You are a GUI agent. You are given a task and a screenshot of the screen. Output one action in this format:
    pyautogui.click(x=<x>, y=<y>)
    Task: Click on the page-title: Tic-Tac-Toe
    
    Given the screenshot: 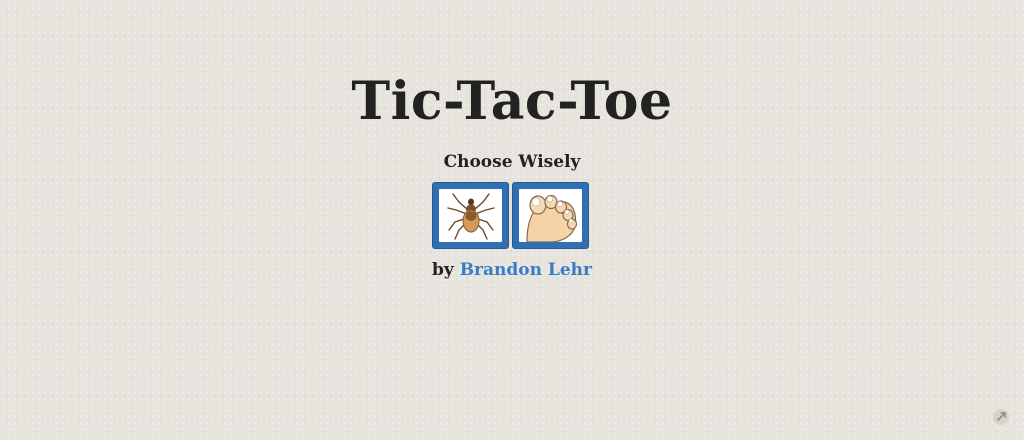 What is the action you would take?
    pyautogui.click(x=512, y=101)
    